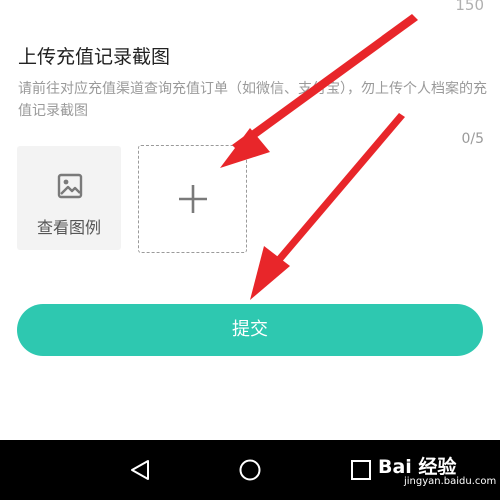 Image resolution: width=500 pixels, height=500 pixels. What do you see at coordinates (250, 330) in the screenshot?
I see `submit-button: 提交` at bounding box center [250, 330].